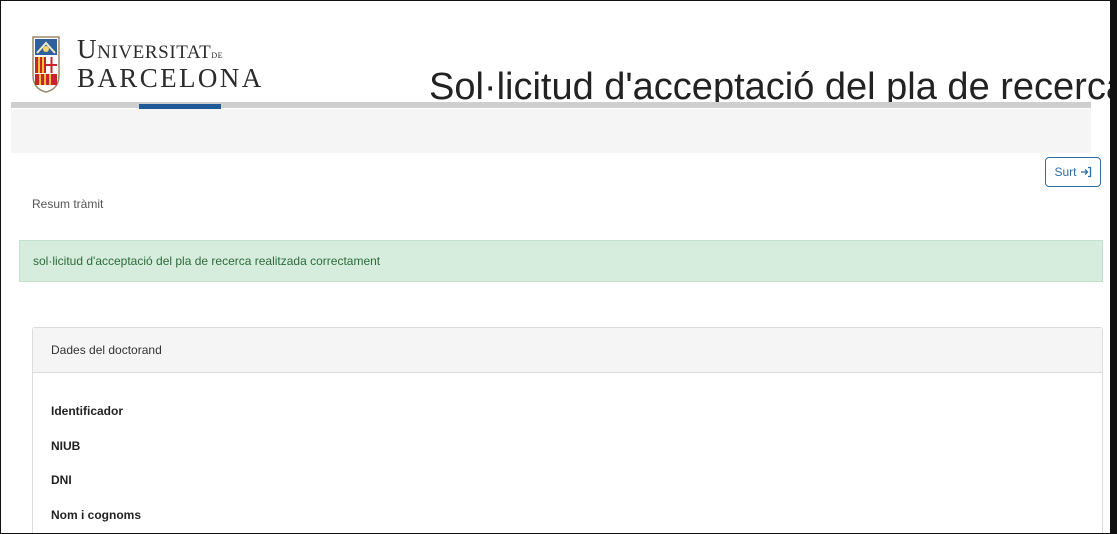 This screenshot has width=1117, height=534. I want to click on sign-out-icon, so click(1085, 172).